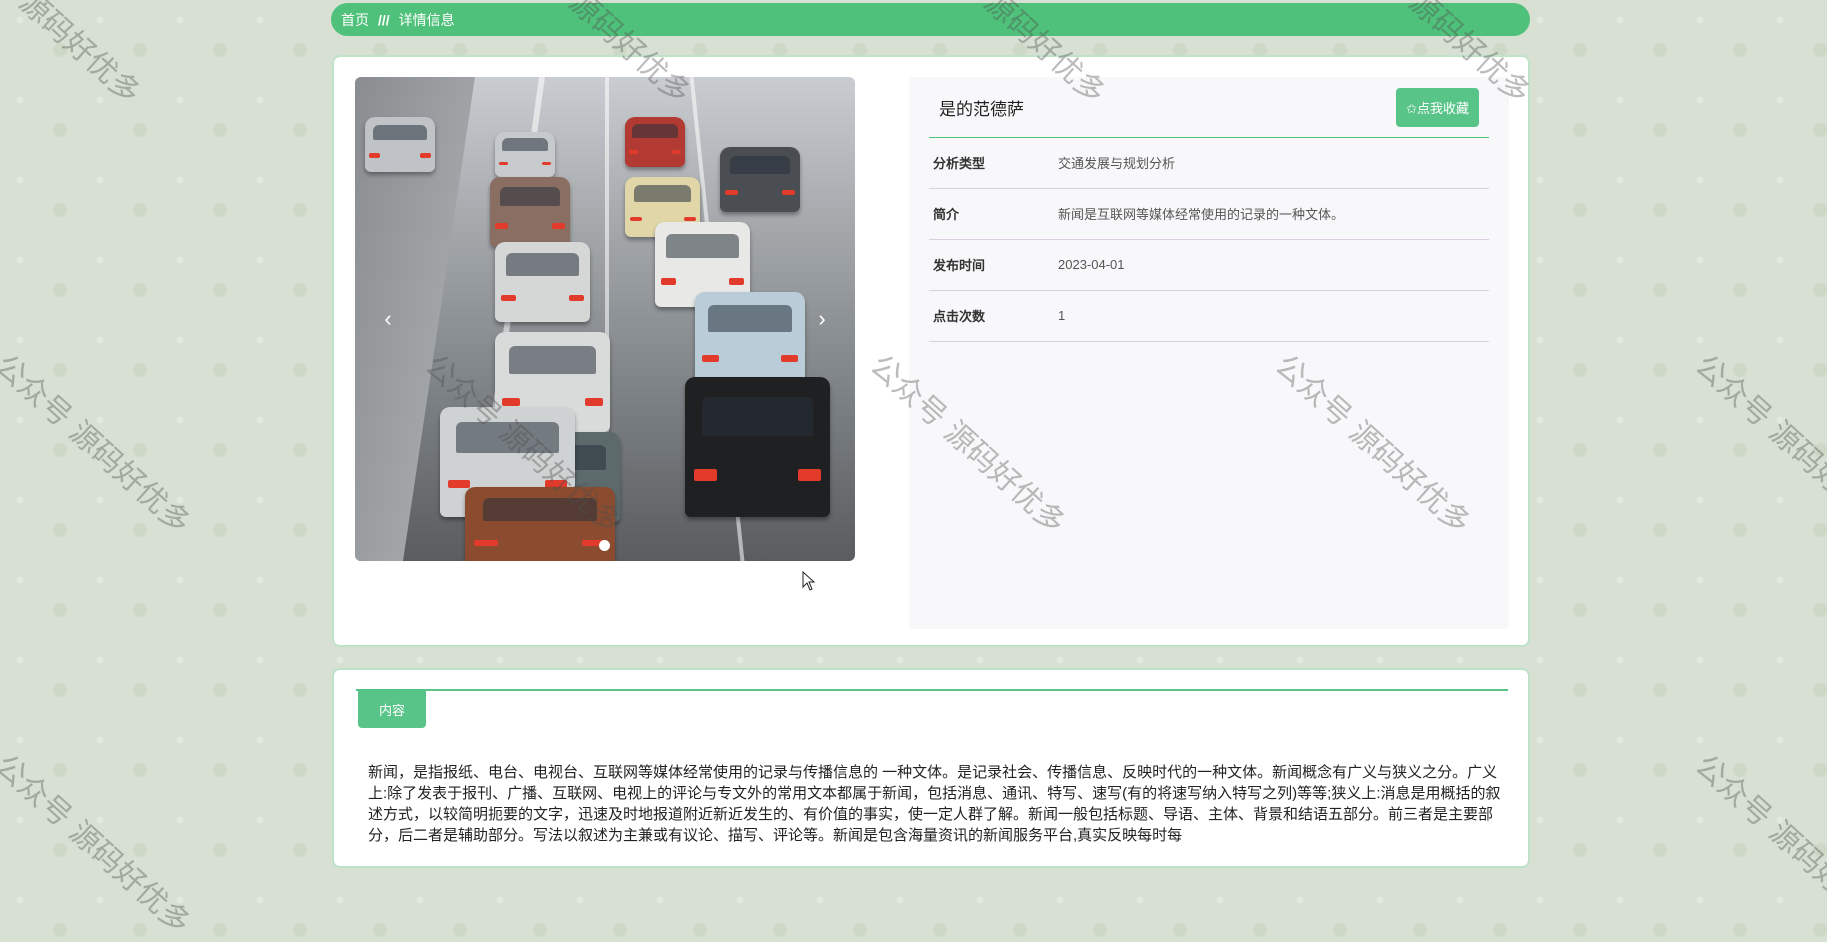 The image size is (1827, 942). Describe the element at coordinates (392, 709) in the screenshot. I see `tab-content: 内容` at that location.